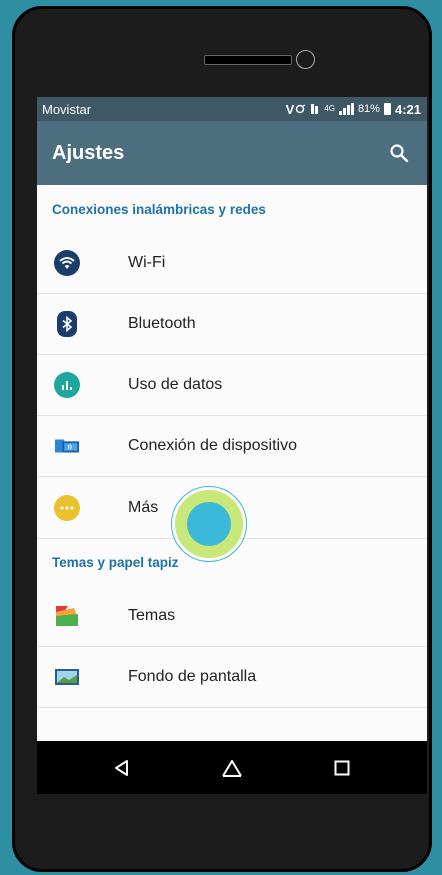 Image resolution: width=442 pixels, height=875 pixels. What do you see at coordinates (159, 209) in the screenshot?
I see `section-header-wireless: Conexiones inalámbricas y redes` at bounding box center [159, 209].